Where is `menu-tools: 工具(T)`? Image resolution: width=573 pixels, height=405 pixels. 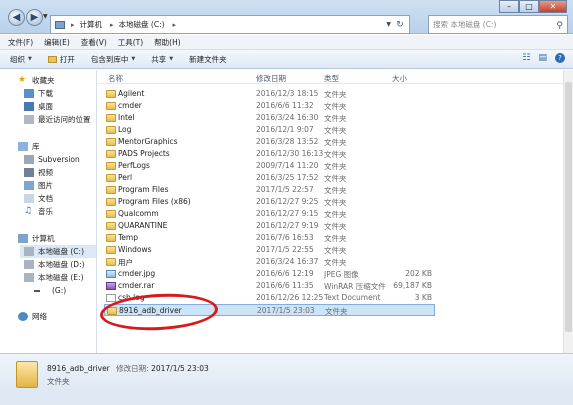
menu-tools: 工具(T) is located at coordinates (130, 42).